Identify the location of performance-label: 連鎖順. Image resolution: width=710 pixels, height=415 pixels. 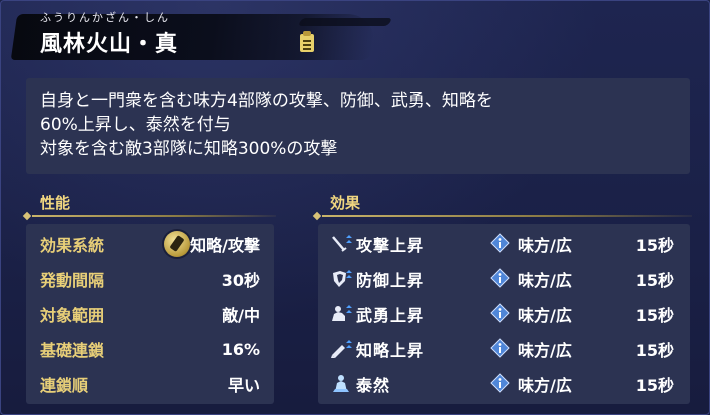
(64, 385).